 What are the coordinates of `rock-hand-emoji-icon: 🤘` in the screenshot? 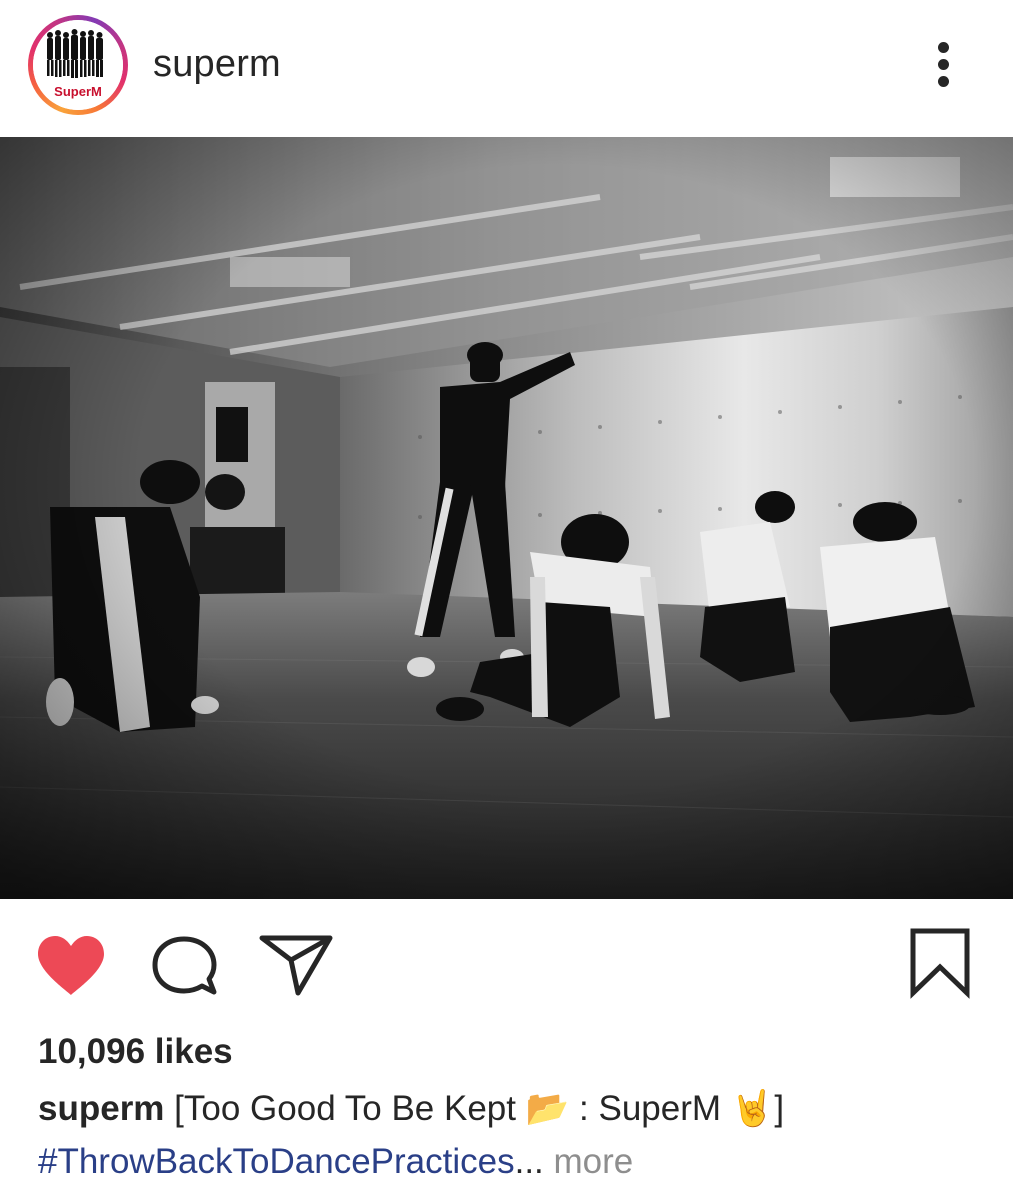 It's located at (752, 1108).